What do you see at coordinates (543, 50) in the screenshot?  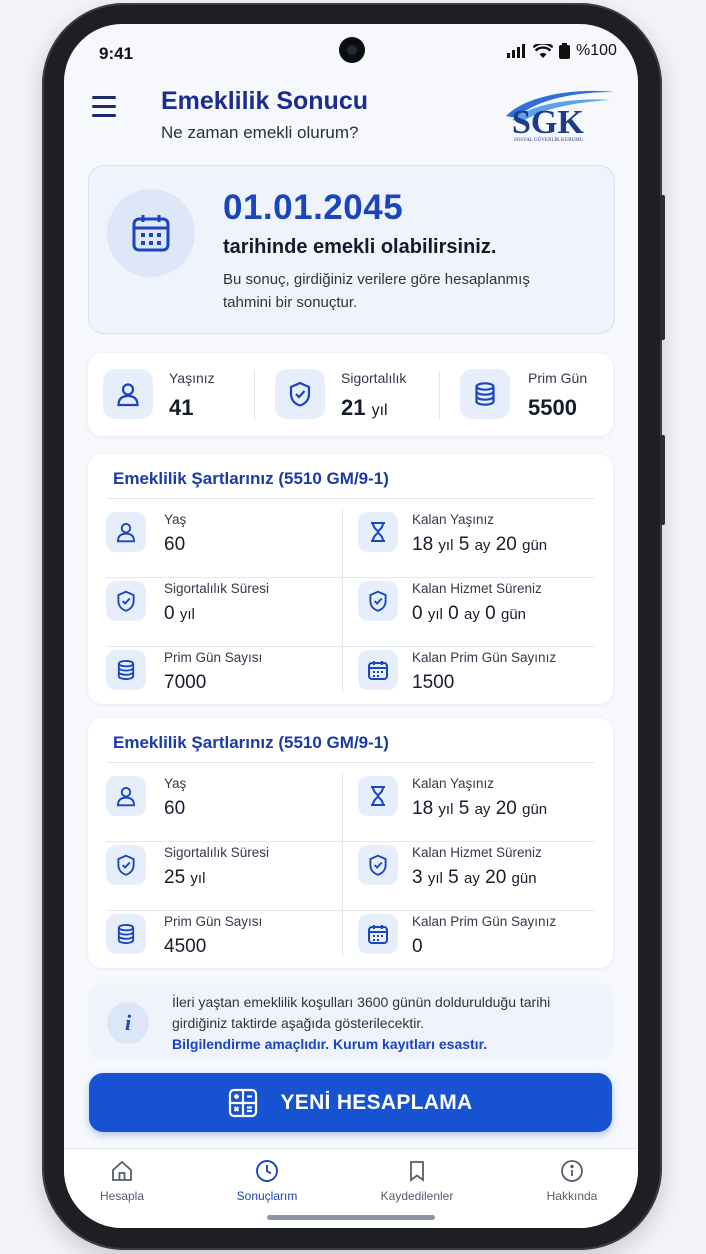 I see `wifi-icon` at bounding box center [543, 50].